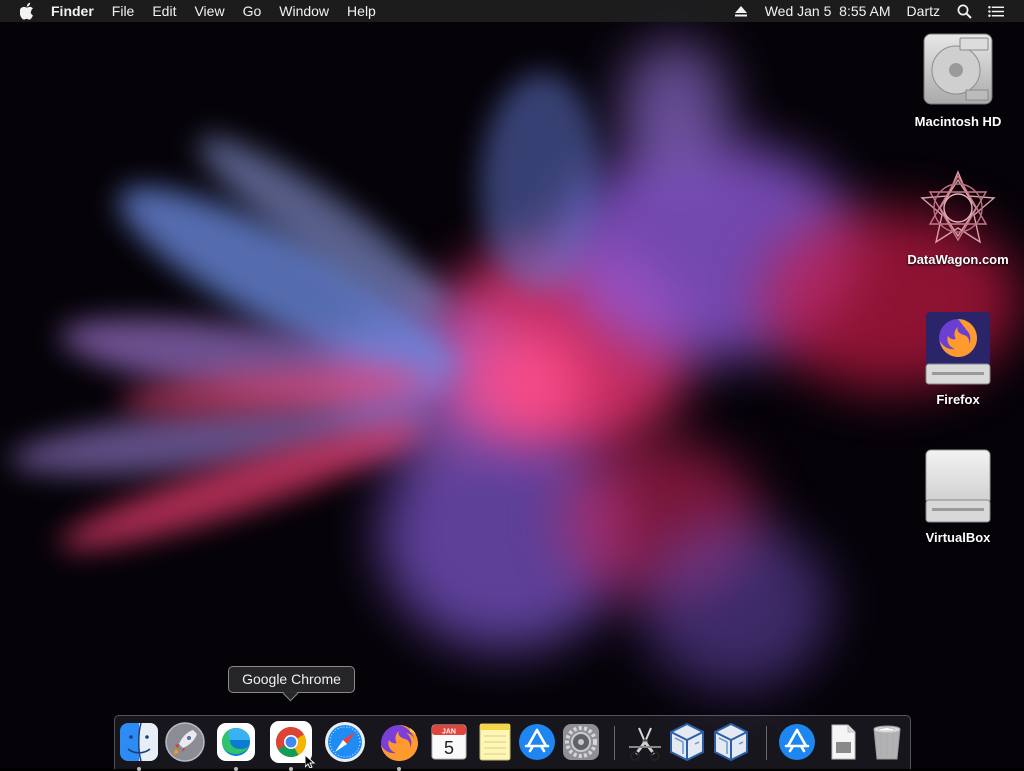 This screenshot has width=1024, height=771. Describe the element at coordinates (741, 11) in the screenshot. I see `eject-icon` at that location.